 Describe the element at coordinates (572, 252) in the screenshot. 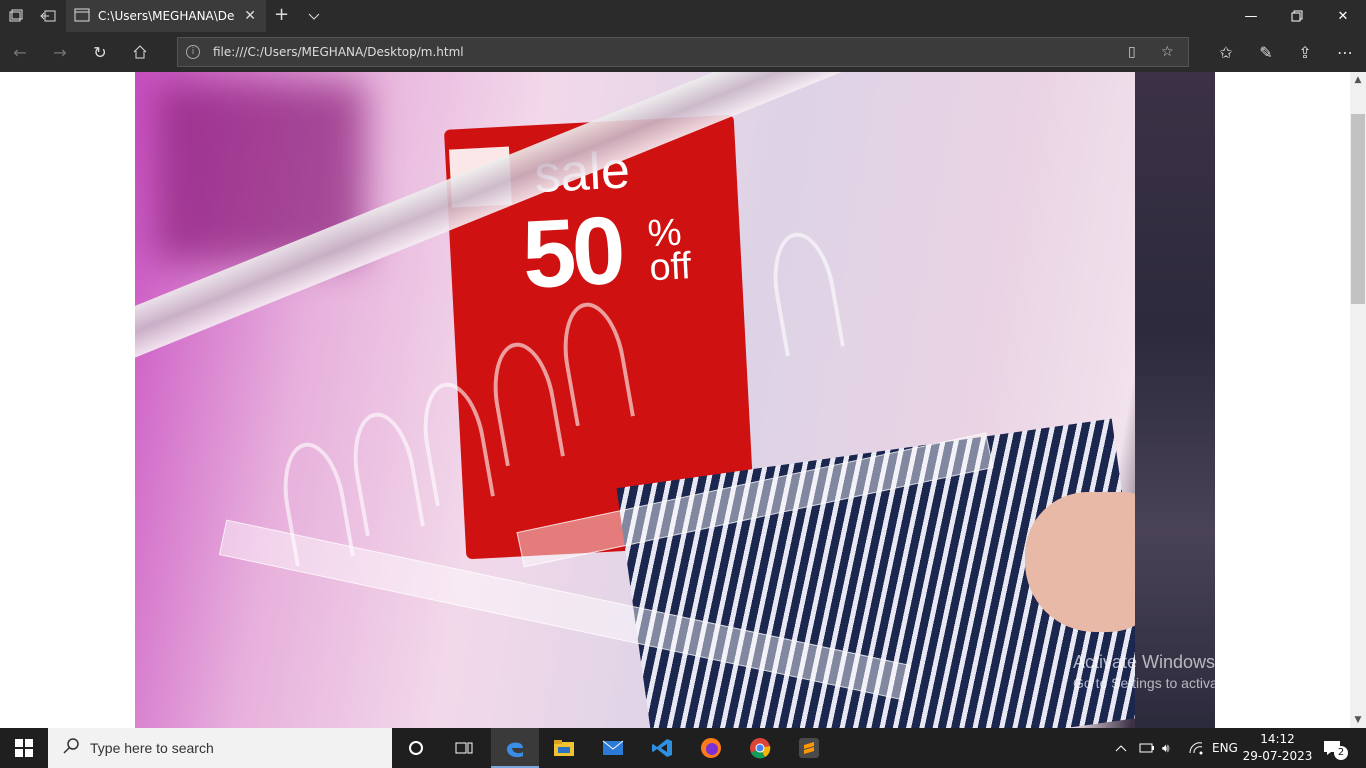

I see `sign-number: 50` at that location.